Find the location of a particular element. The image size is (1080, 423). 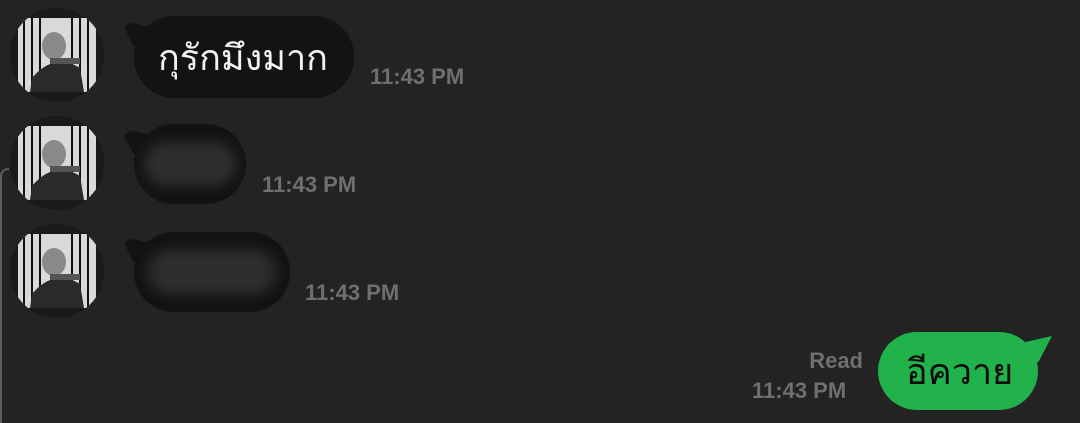

message-text: อีควาย is located at coordinates (960, 371).